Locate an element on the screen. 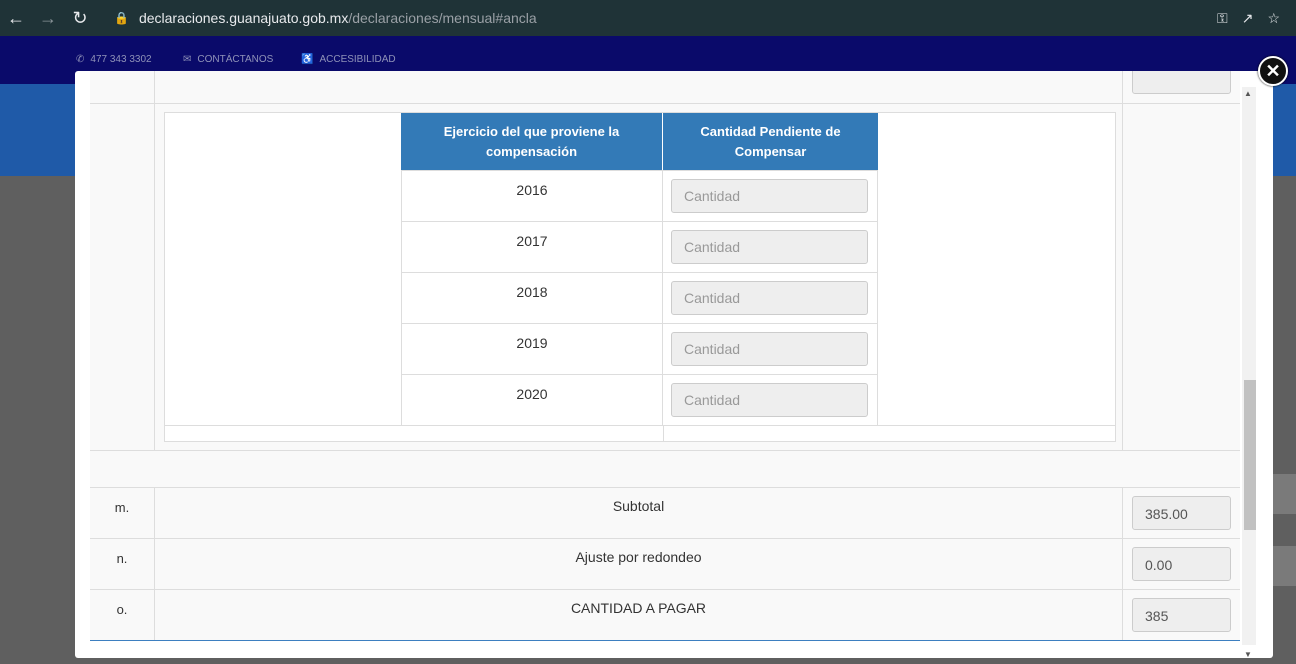 Image resolution: width=1296 pixels, height=664 pixels. accessibility-icon: ♿ is located at coordinates (307, 59).